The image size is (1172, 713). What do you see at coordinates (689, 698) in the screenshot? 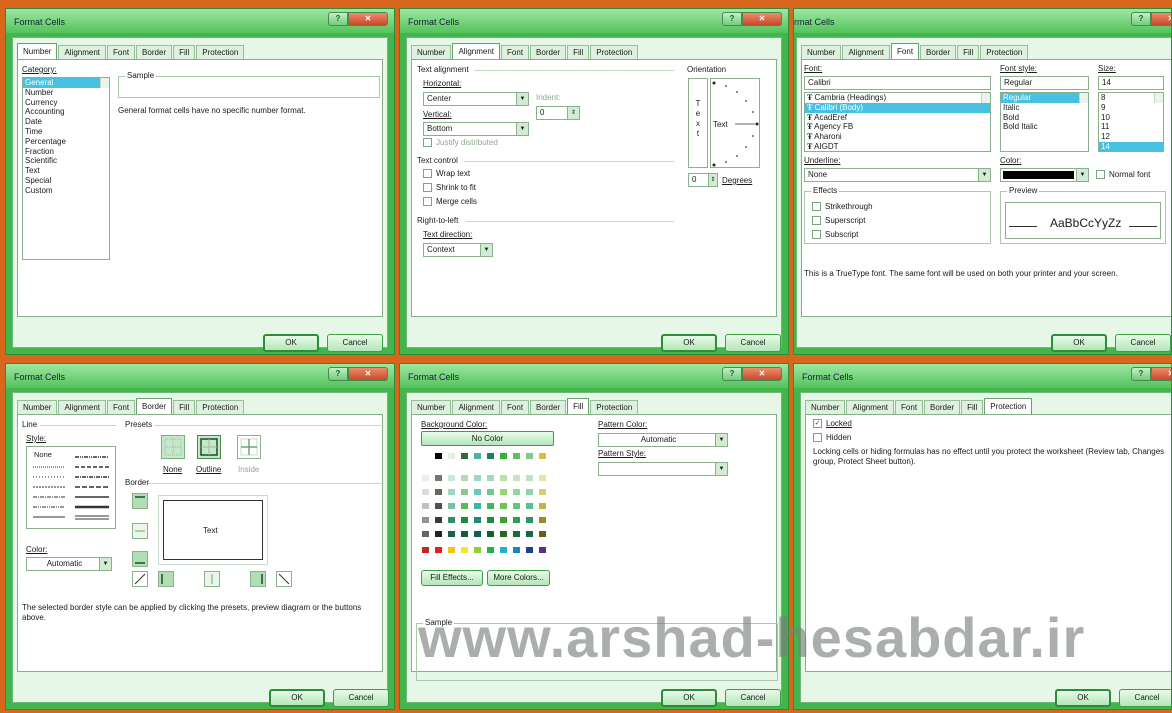
I see `ok-button: OK` at bounding box center [689, 698].